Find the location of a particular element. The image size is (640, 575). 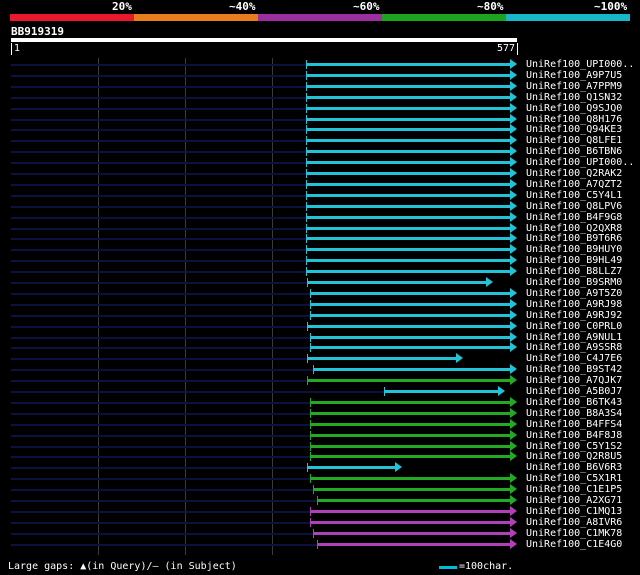

hit-row: UniRef100_B9HL49 is located at coordinates (320, 260).